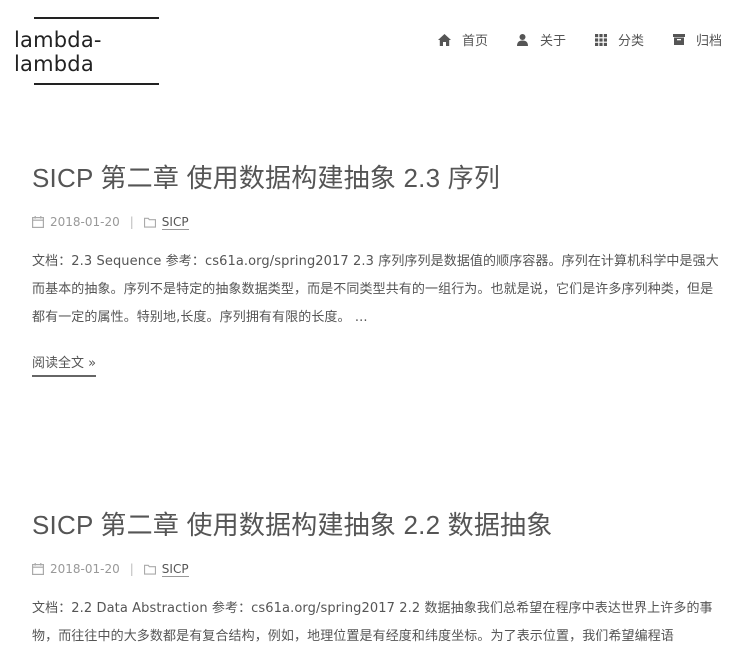  What do you see at coordinates (382, 178) in the screenshot?
I see `post-title: SICP 第二章 使用数据构建抽象 2.3 序列` at bounding box center [382, 178].